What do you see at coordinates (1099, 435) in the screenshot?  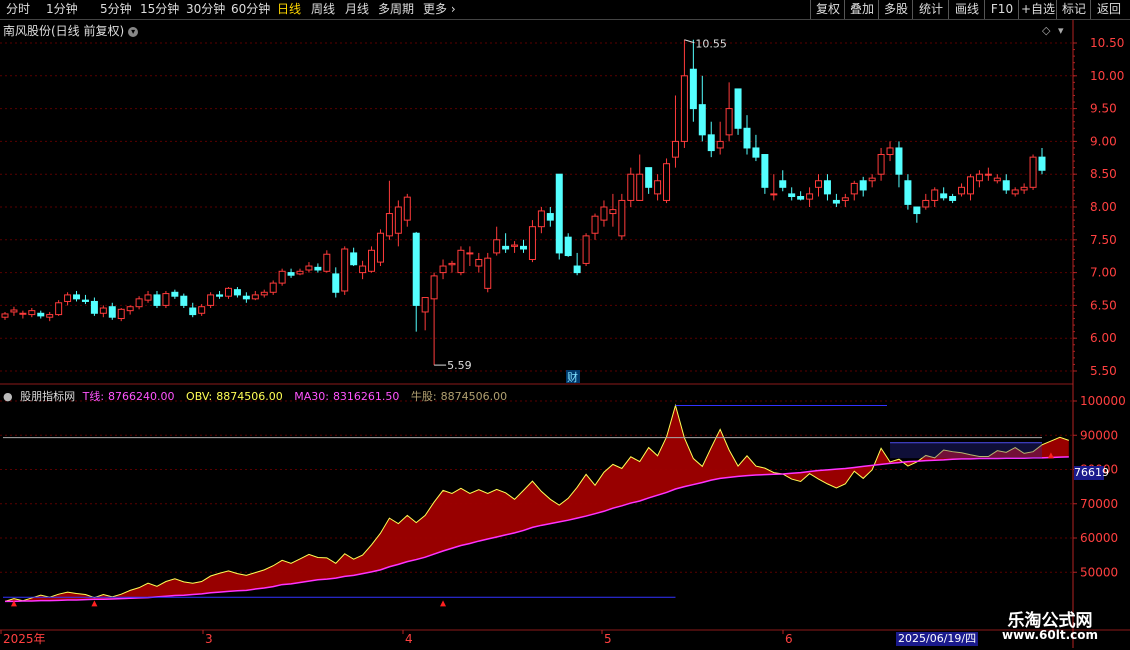 I see `indicator-tick-label: 90000` at bounding box center [1099, 435].